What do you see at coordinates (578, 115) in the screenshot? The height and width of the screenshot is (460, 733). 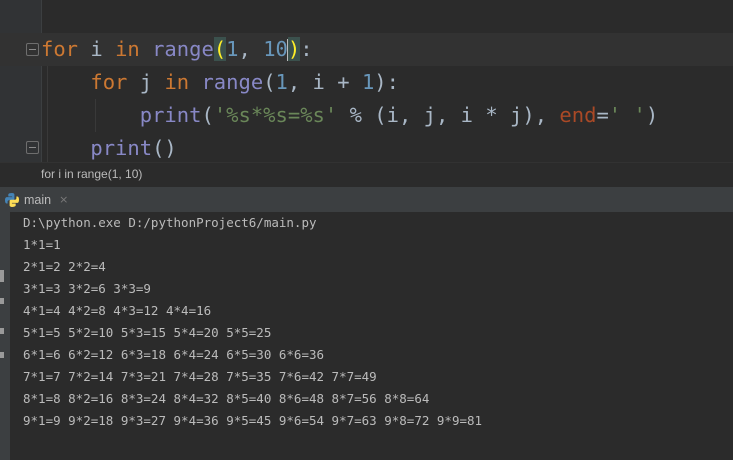 I see `keyword-argument: end` at bounding box center [578, 115].